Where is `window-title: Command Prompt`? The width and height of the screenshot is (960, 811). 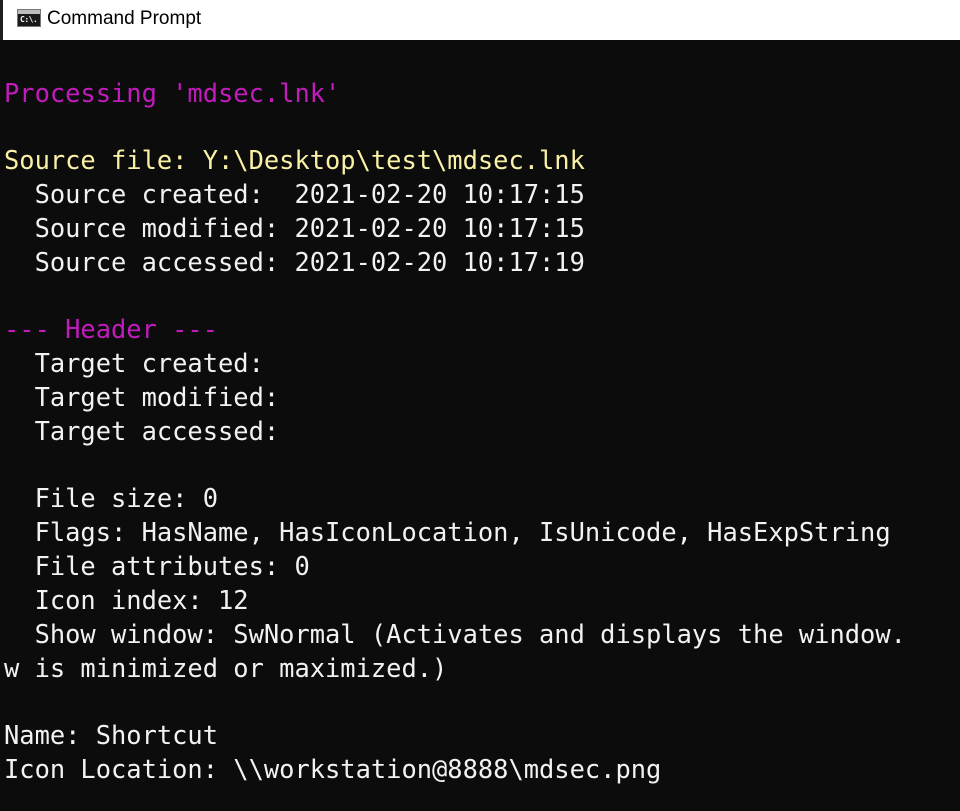 window-title: Command Prompt is located at coordinates (124, 18).